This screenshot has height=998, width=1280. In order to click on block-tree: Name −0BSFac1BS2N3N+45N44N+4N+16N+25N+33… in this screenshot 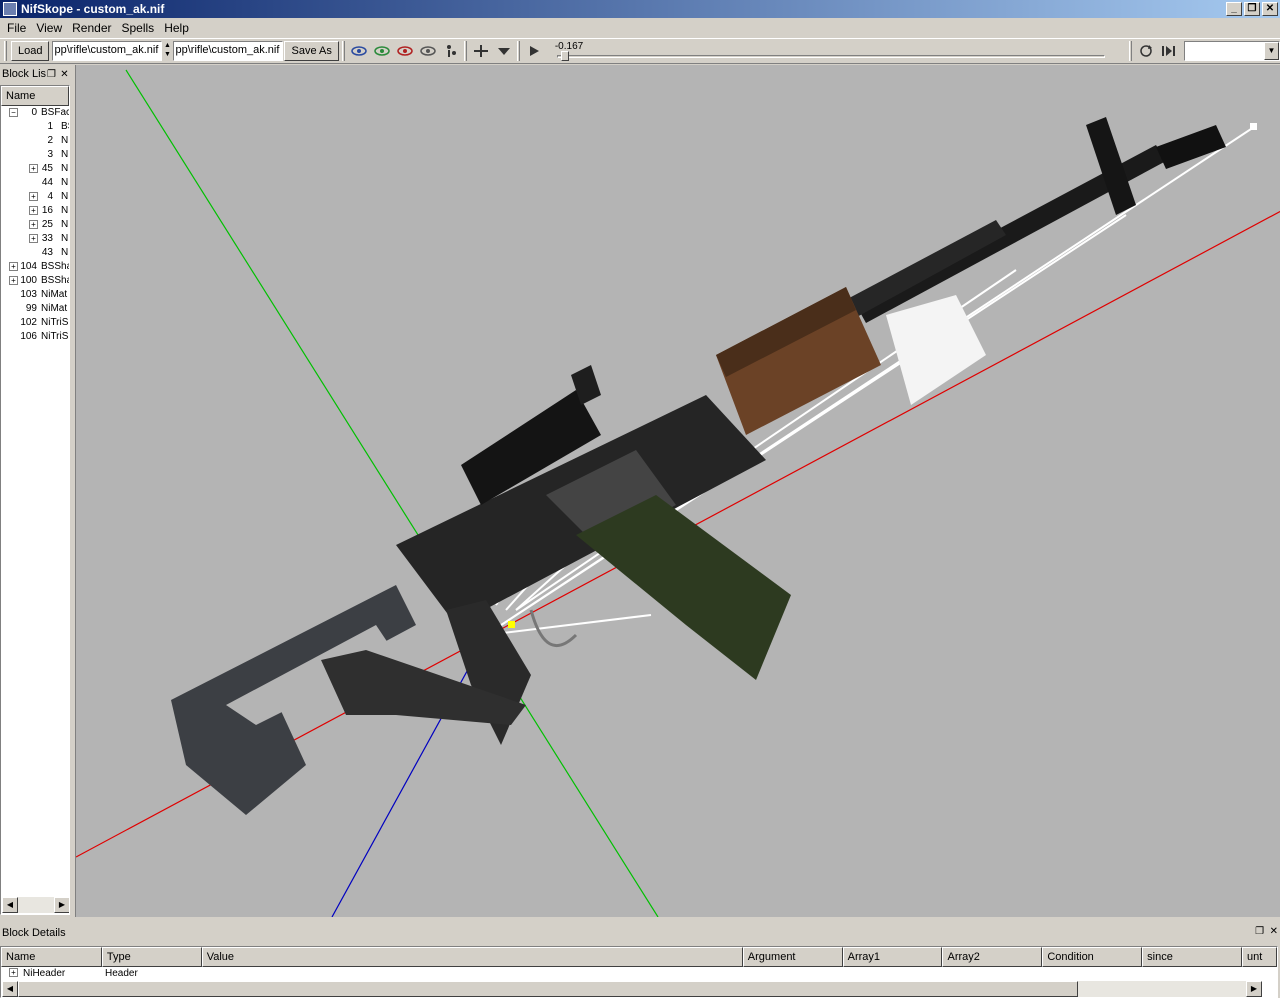, I will do `click(35, 500)`.